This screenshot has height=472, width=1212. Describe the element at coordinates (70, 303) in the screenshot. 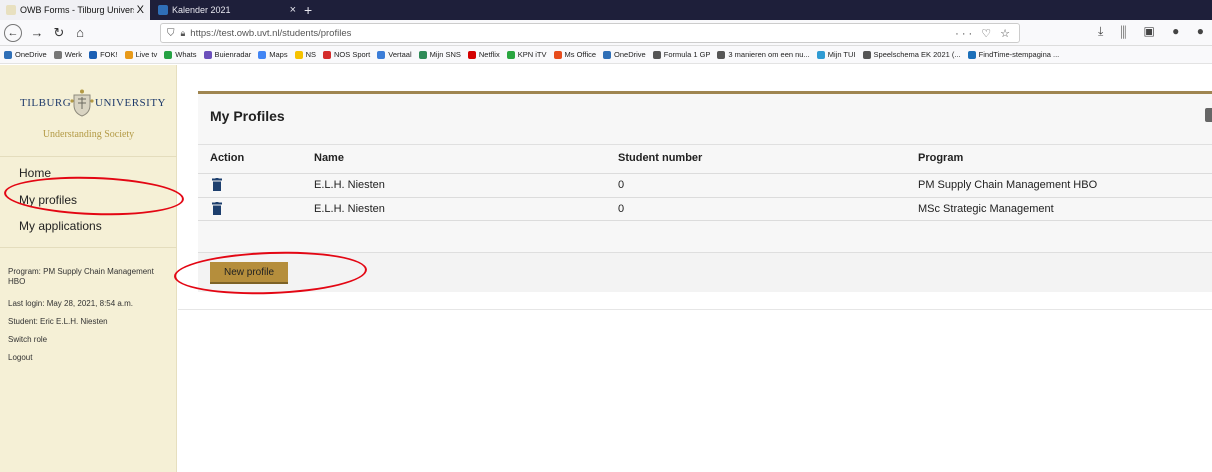

I see `last-login-text: Last login: May 28, 2021, 8:54 a.m.` at that location.